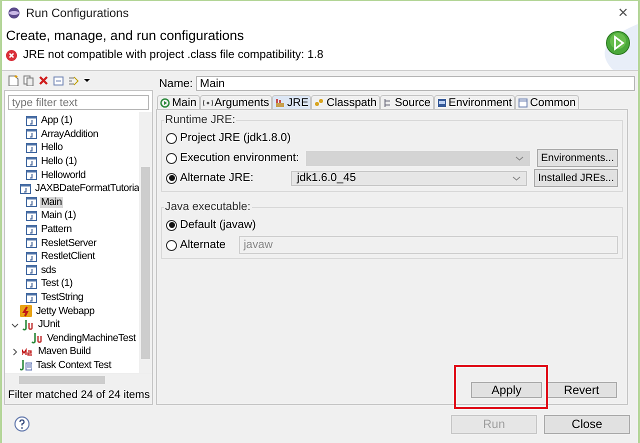 The width and height of the screenshot is (640, 443). I want to click on tab: Common, so click(546, 102).